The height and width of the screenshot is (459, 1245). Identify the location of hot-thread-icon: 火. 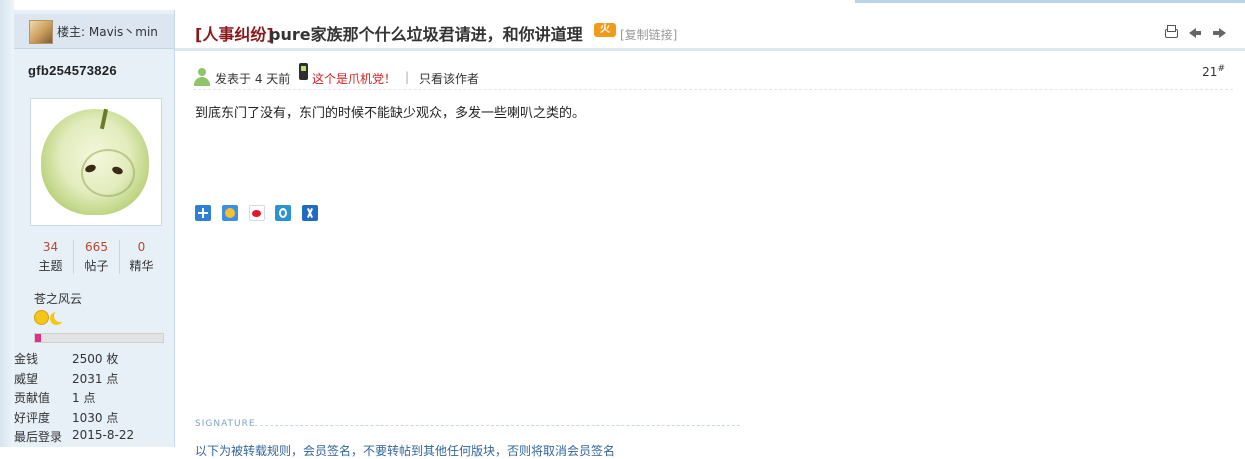
(605, 30).